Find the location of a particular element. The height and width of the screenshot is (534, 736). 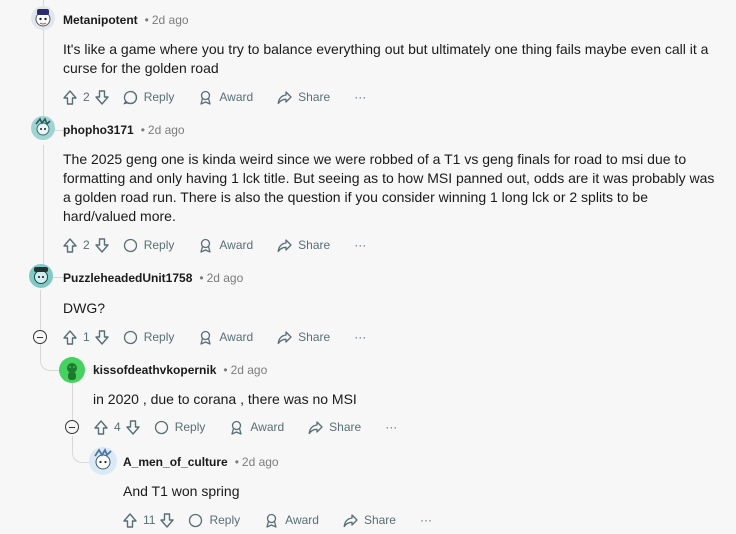

comment-line: curse for the golden road is located at coordinates (141, 68).